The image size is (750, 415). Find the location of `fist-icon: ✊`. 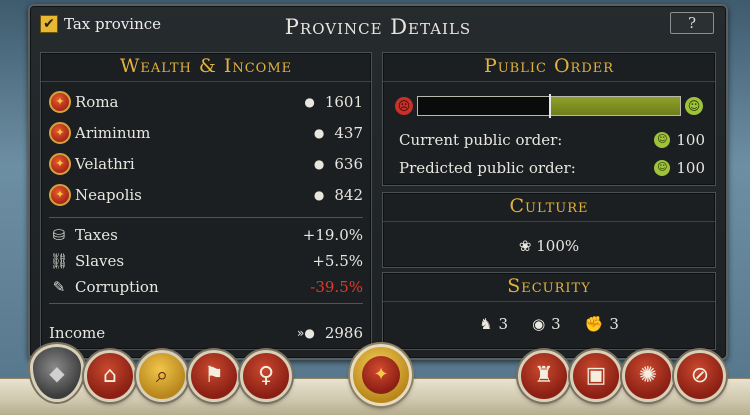

fist-icon: ✊ is located at coordinates (594, 324).